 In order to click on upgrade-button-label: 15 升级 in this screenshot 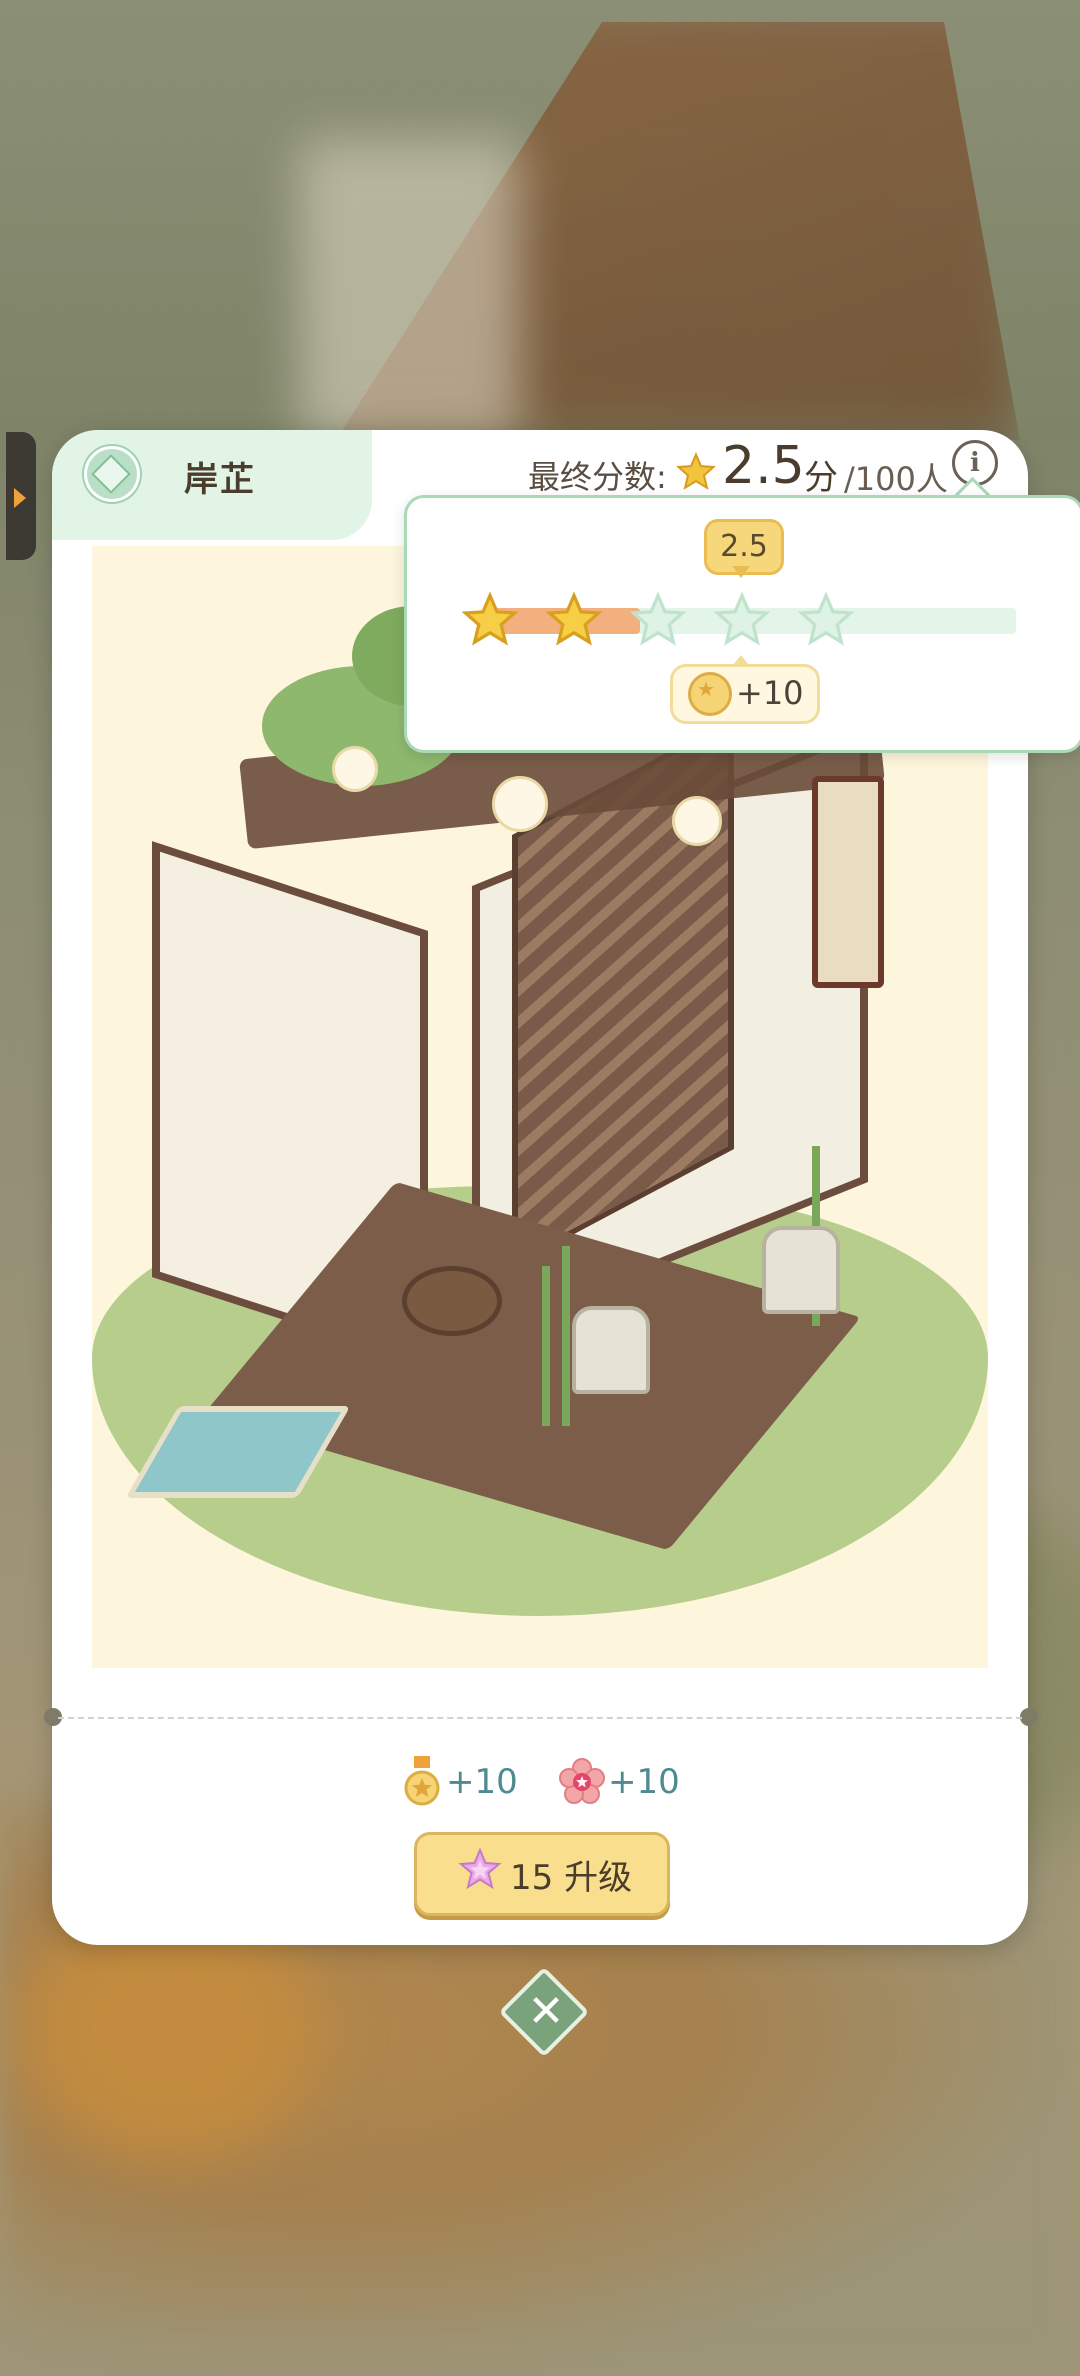, I will do `click(571, 1878)`.